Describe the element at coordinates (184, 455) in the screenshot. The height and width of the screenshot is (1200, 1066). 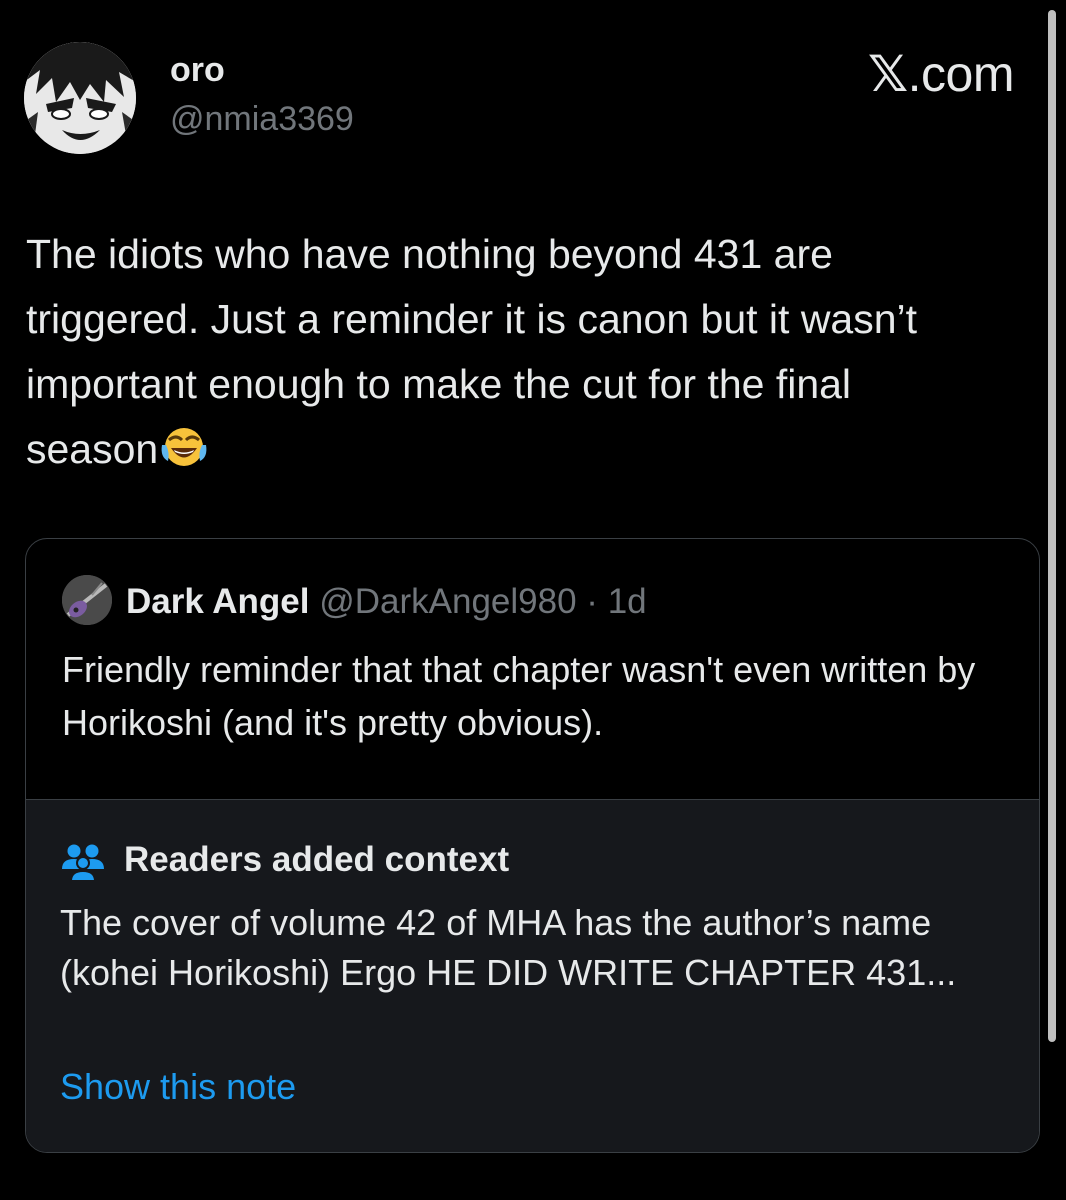
I see `face-with-tears-of-joy-icon` at that location.